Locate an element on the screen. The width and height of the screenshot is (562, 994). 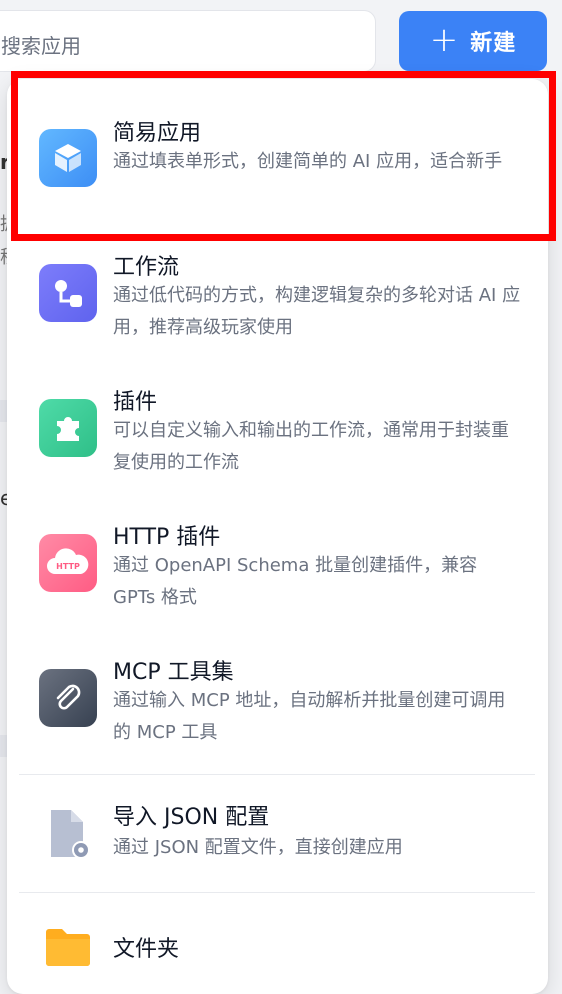
menu-item-workflow: 工作流 通过低代码的方式，构建逻辑复杂的多轮对话 AI 应用，推荐高级玩家使用 is located at coordinates (277, 306).